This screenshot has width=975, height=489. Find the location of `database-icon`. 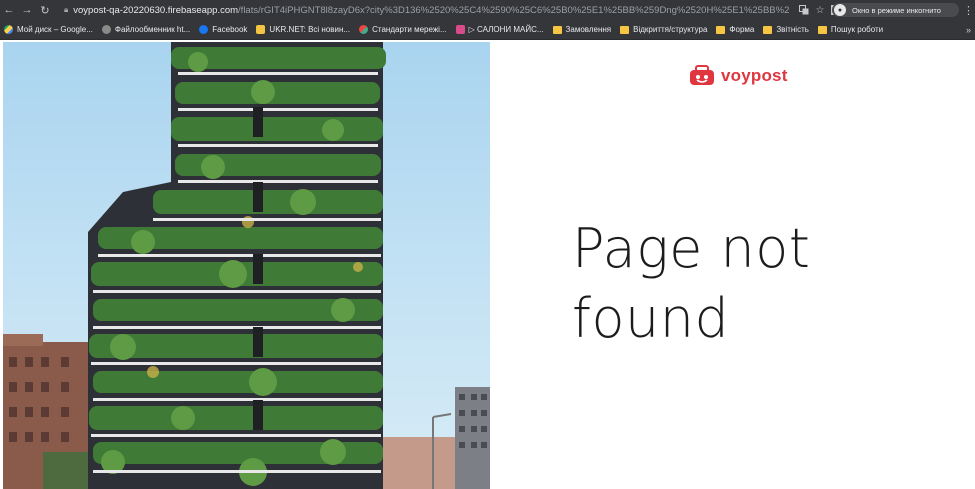

database-icon is located at coordinates (460, 29).